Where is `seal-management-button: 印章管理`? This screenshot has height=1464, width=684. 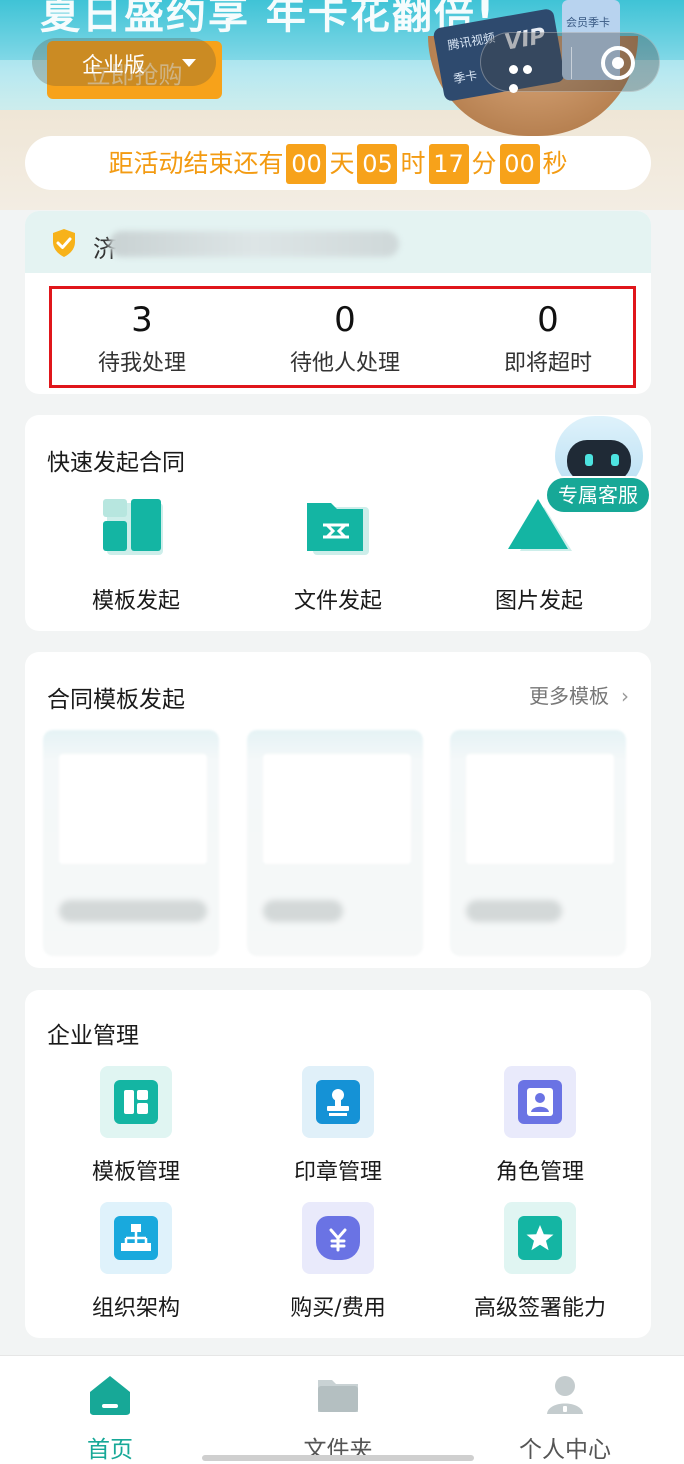 seal-management-button: 印章管理 is located at coordinates (338, 1126).